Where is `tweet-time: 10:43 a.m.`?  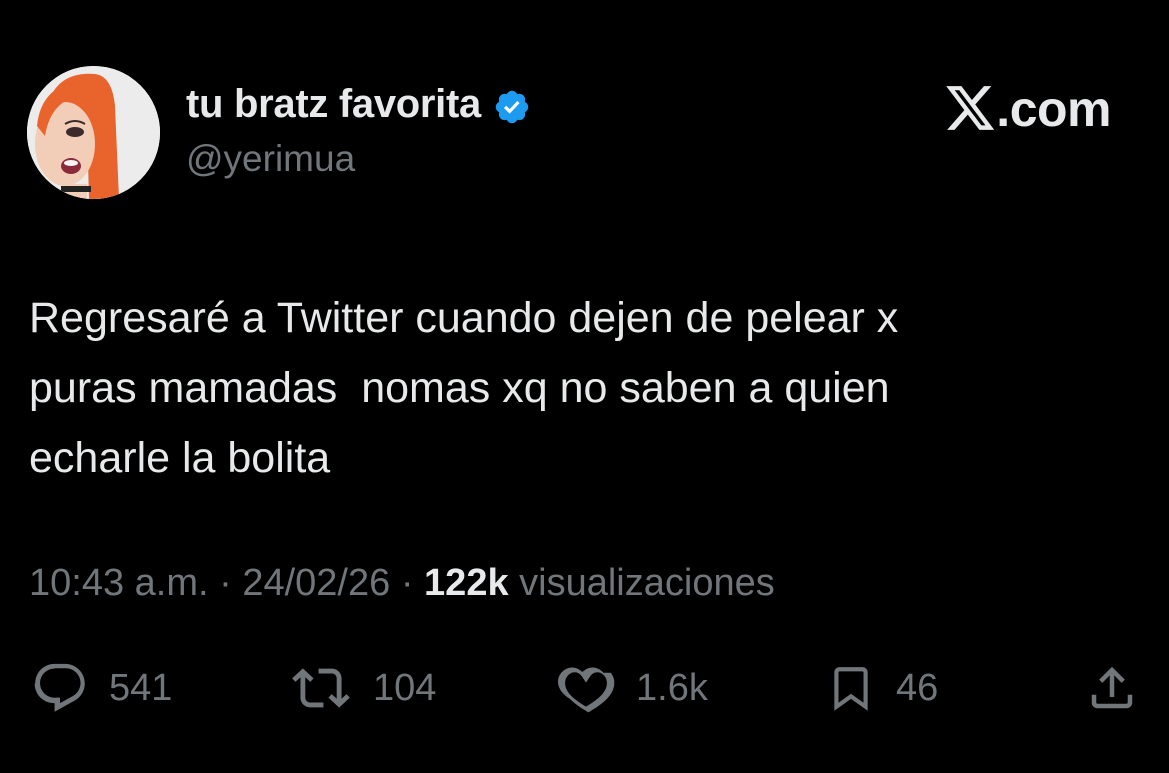
tweet-time: 10:43 a.m. is located at coordinates (119, 583).